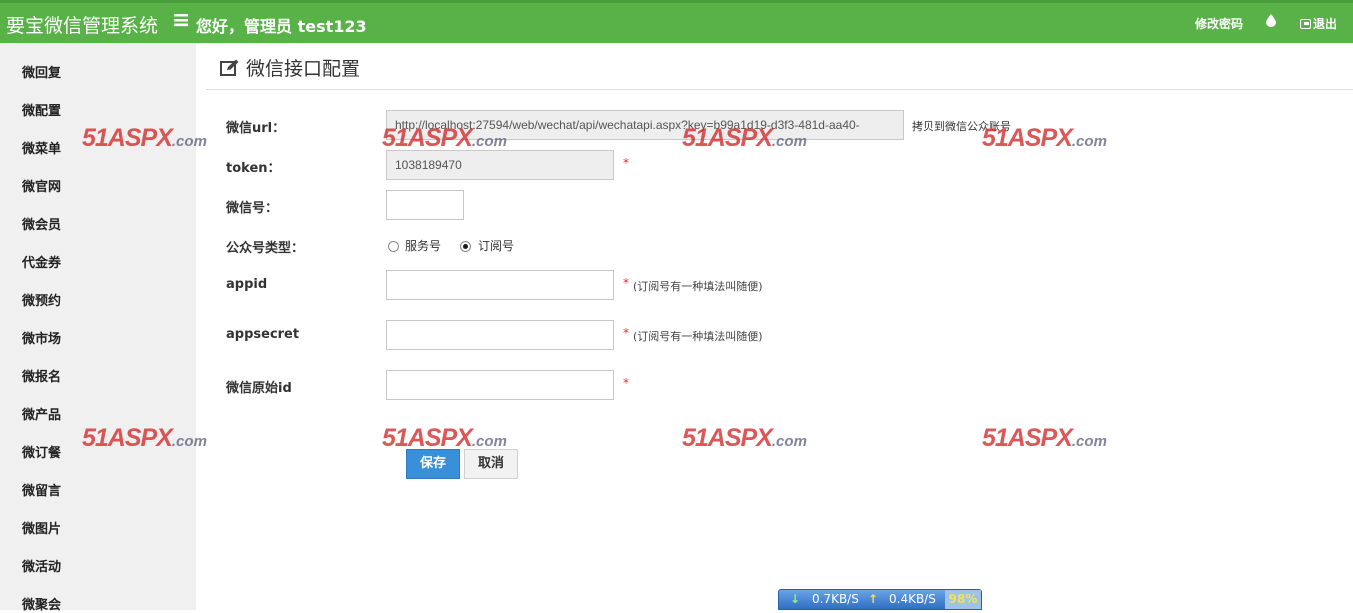 The height and width of the screenshot is (613, 1353). Describe the element at coordinates (1271, 22) in the screenshot. I see `theme-drop-icon` at that location.